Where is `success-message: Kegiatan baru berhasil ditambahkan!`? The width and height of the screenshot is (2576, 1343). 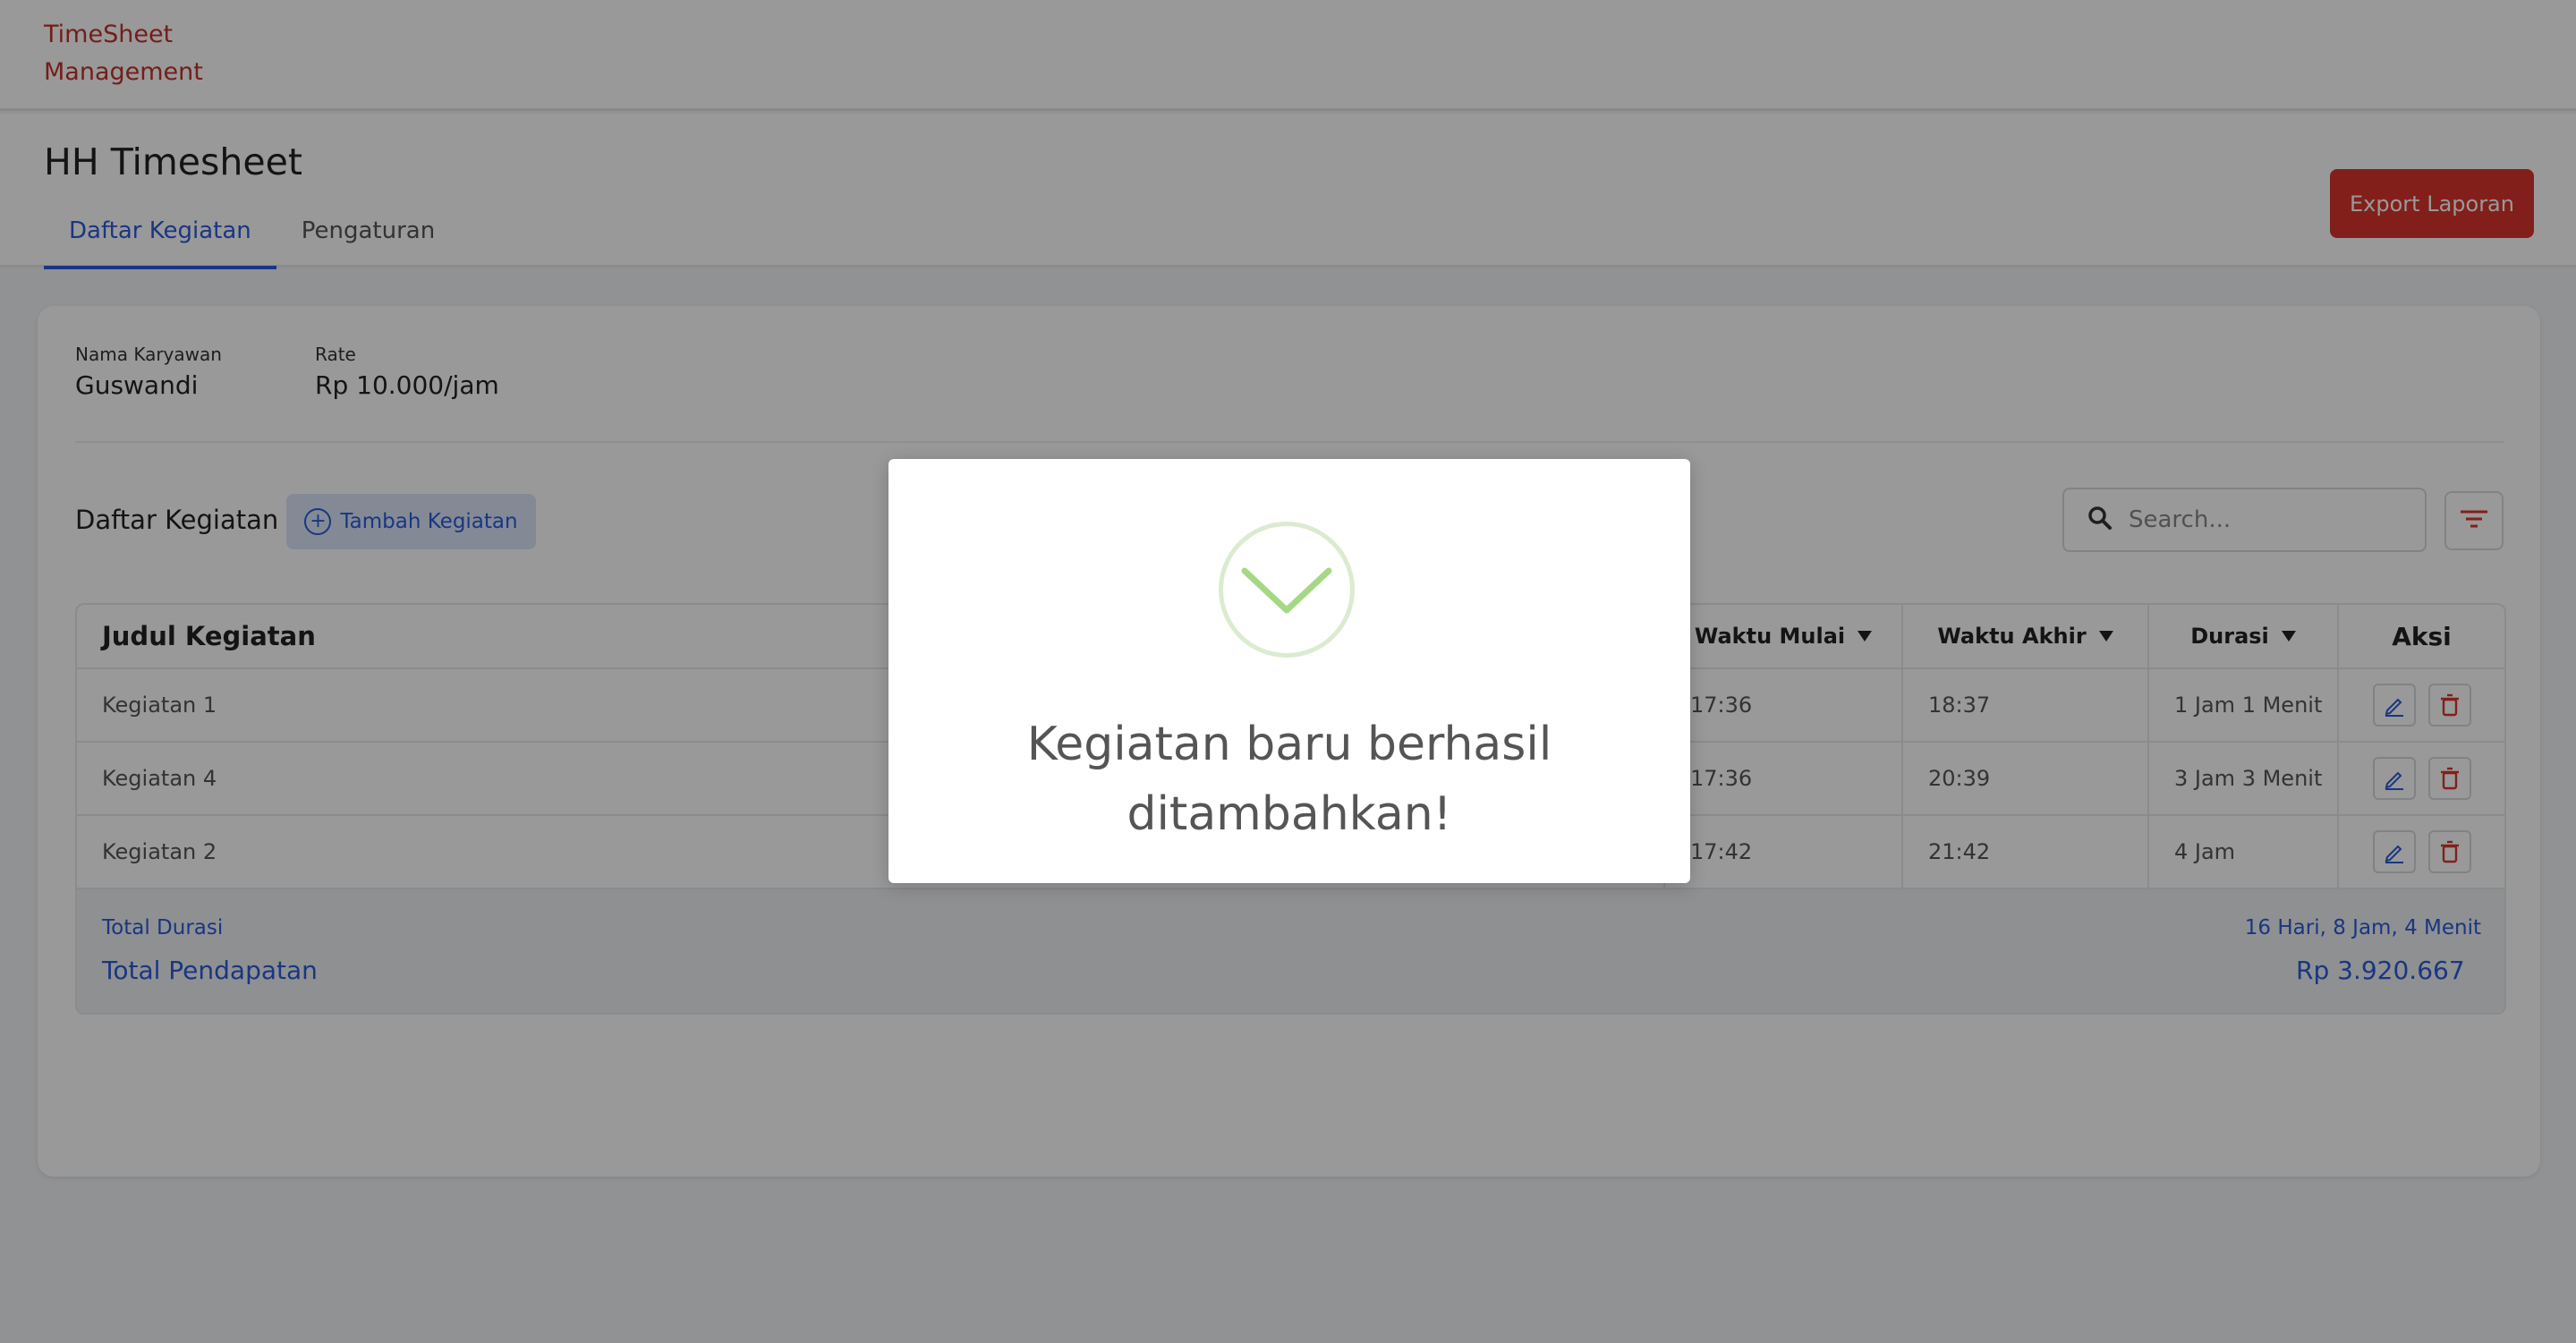 success-message: Kegiatan baru berhasil ditambahkan! is located at coordinates (1289, 779).